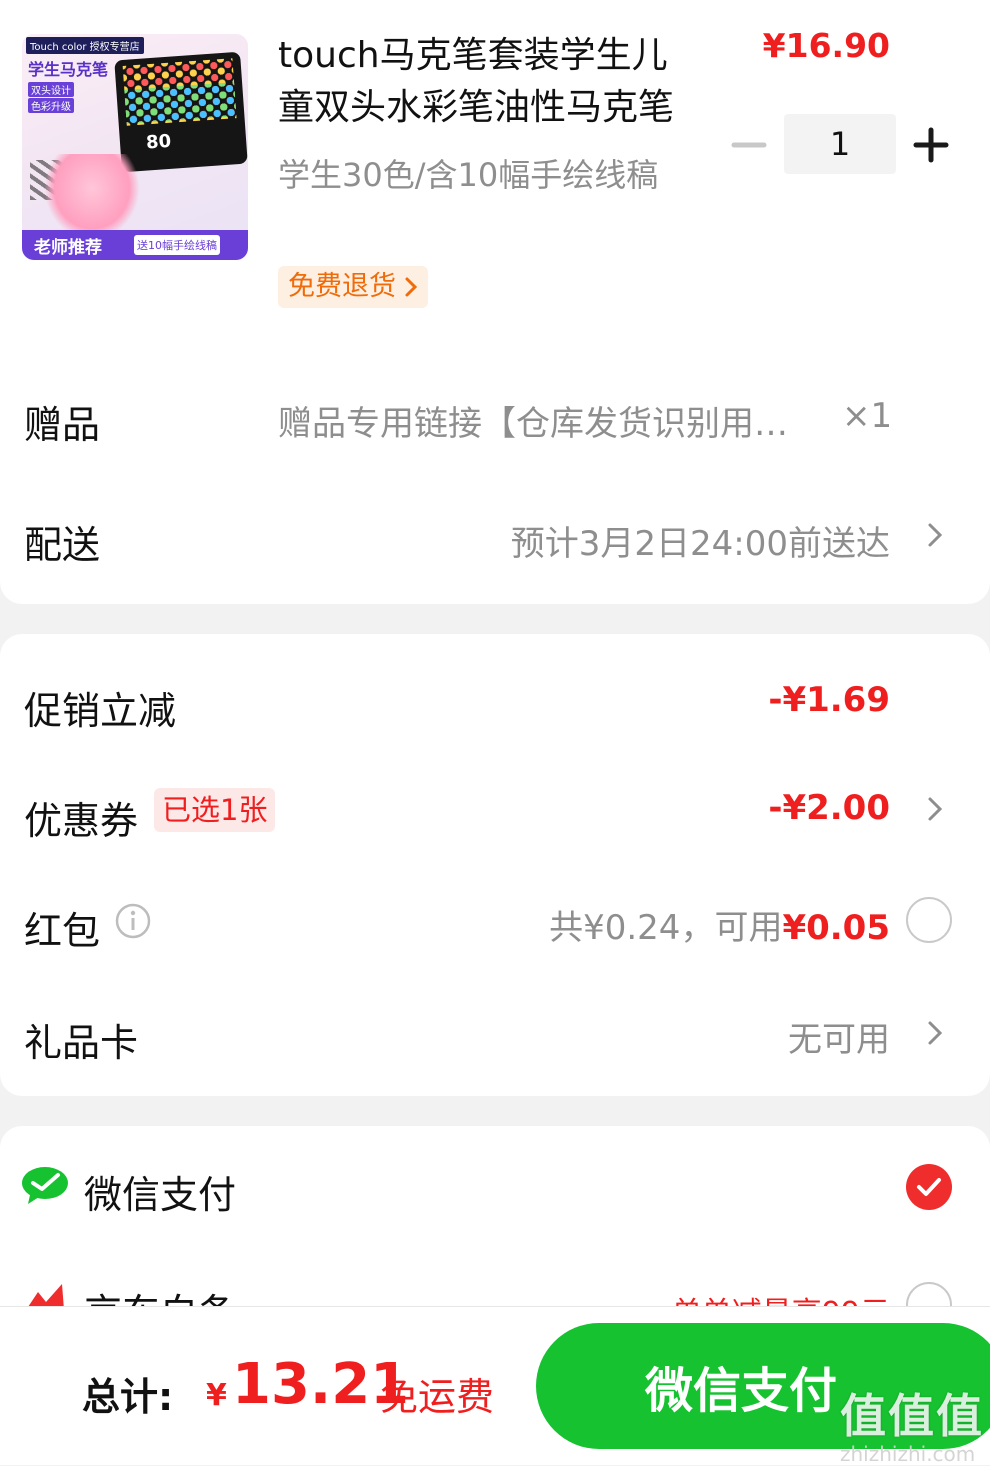 The width and height of the screenshot is (990, 1466). I want to click on total-label: 总计:, so click(128, 1397).